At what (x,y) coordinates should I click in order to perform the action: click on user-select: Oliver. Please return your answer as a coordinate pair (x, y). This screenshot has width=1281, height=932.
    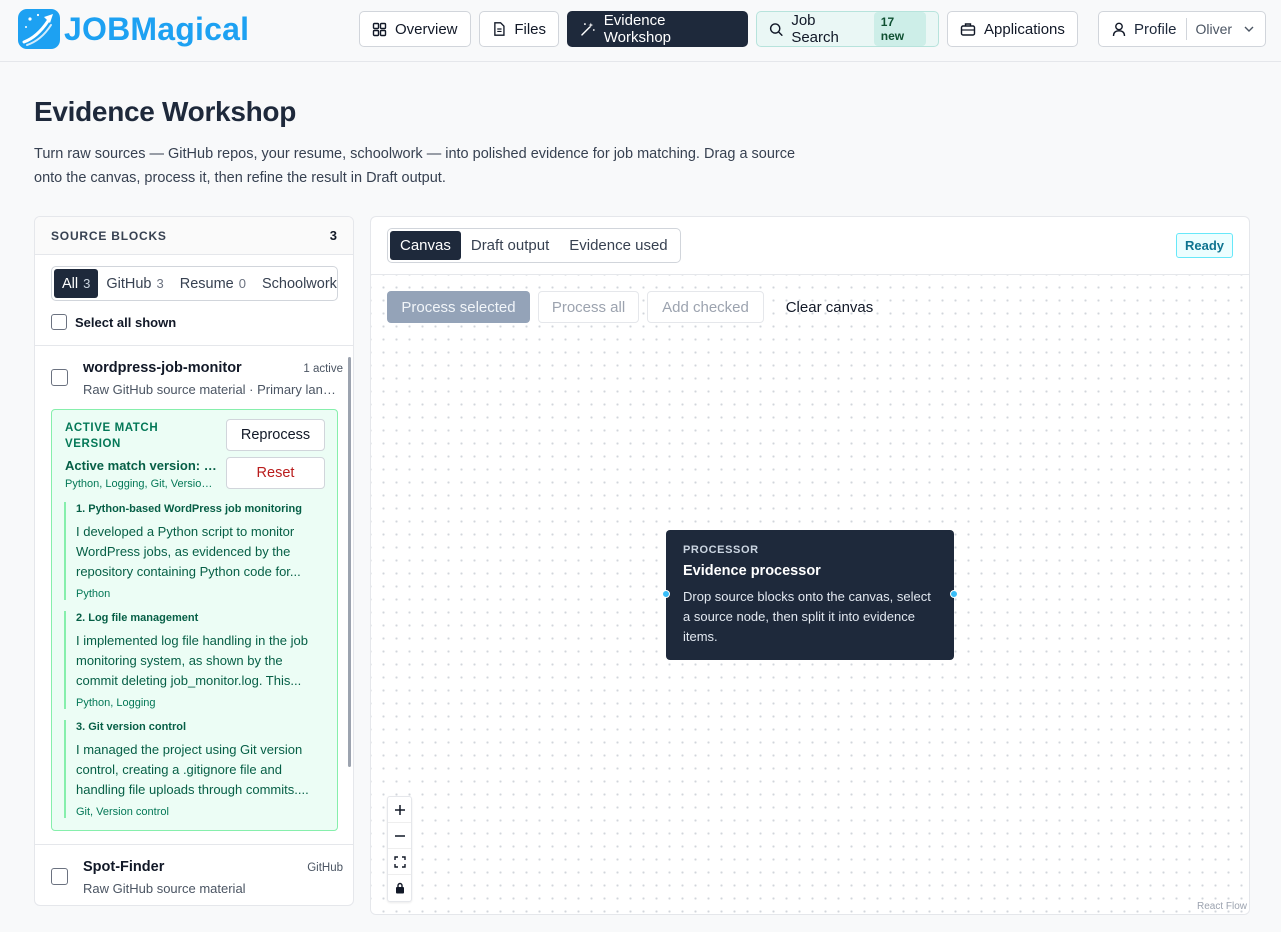
    Looking at the image, I should click on (1221, 29).